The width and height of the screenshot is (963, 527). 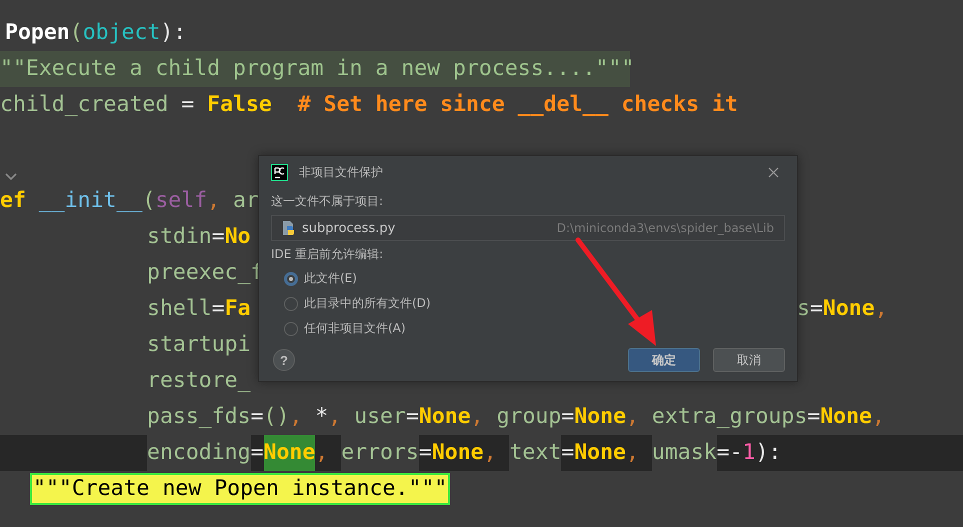 What do you see at coordinates (245, 201) in the screenshot?
I see `code-token: ar` at bounding box center [245, 201].